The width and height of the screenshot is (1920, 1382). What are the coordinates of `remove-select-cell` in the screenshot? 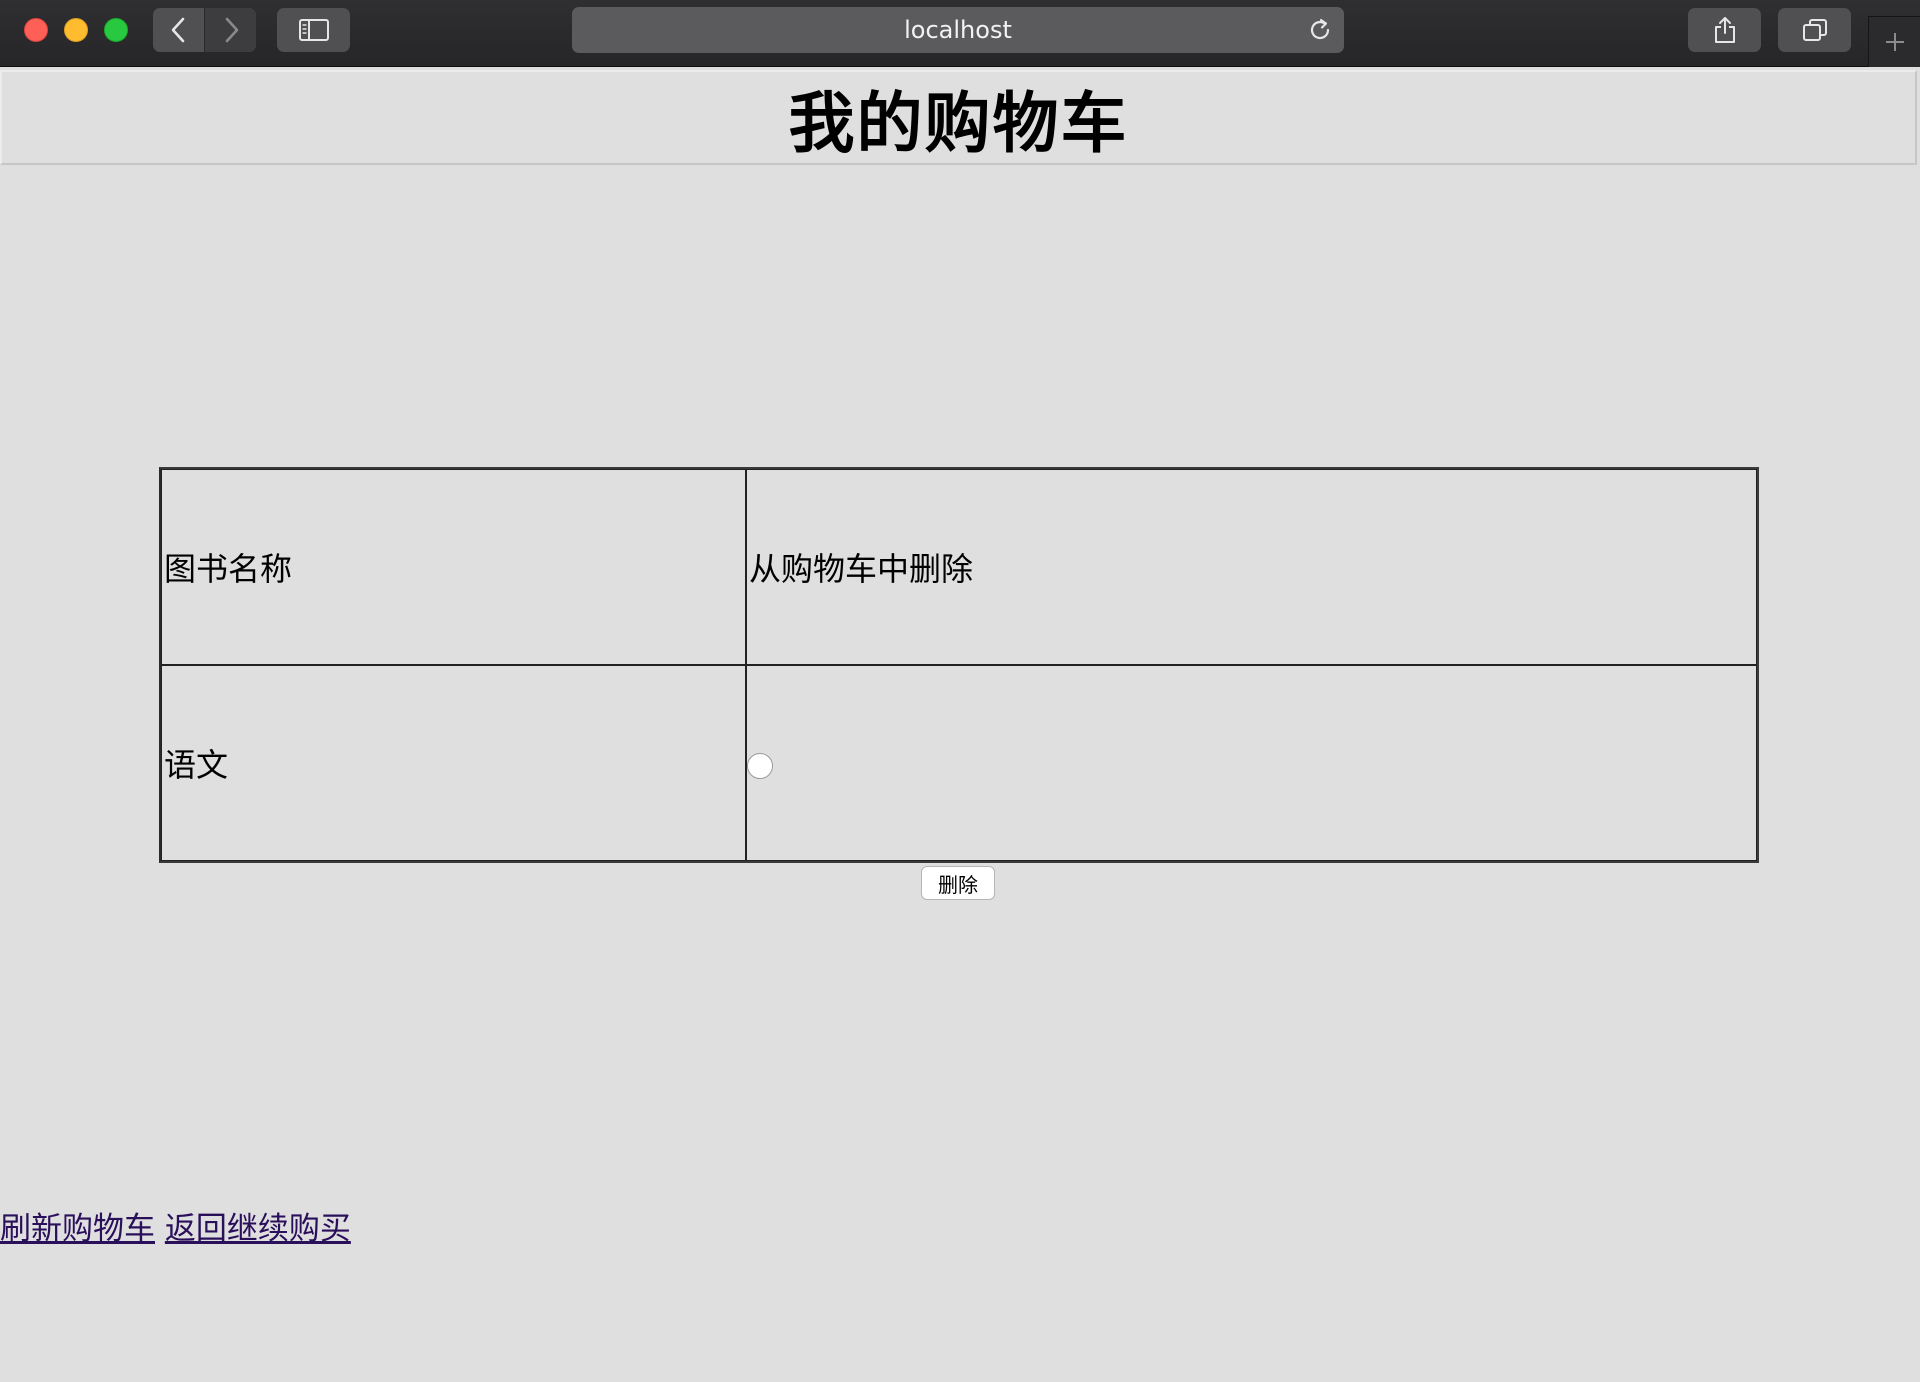 It's located at (1251, 763).